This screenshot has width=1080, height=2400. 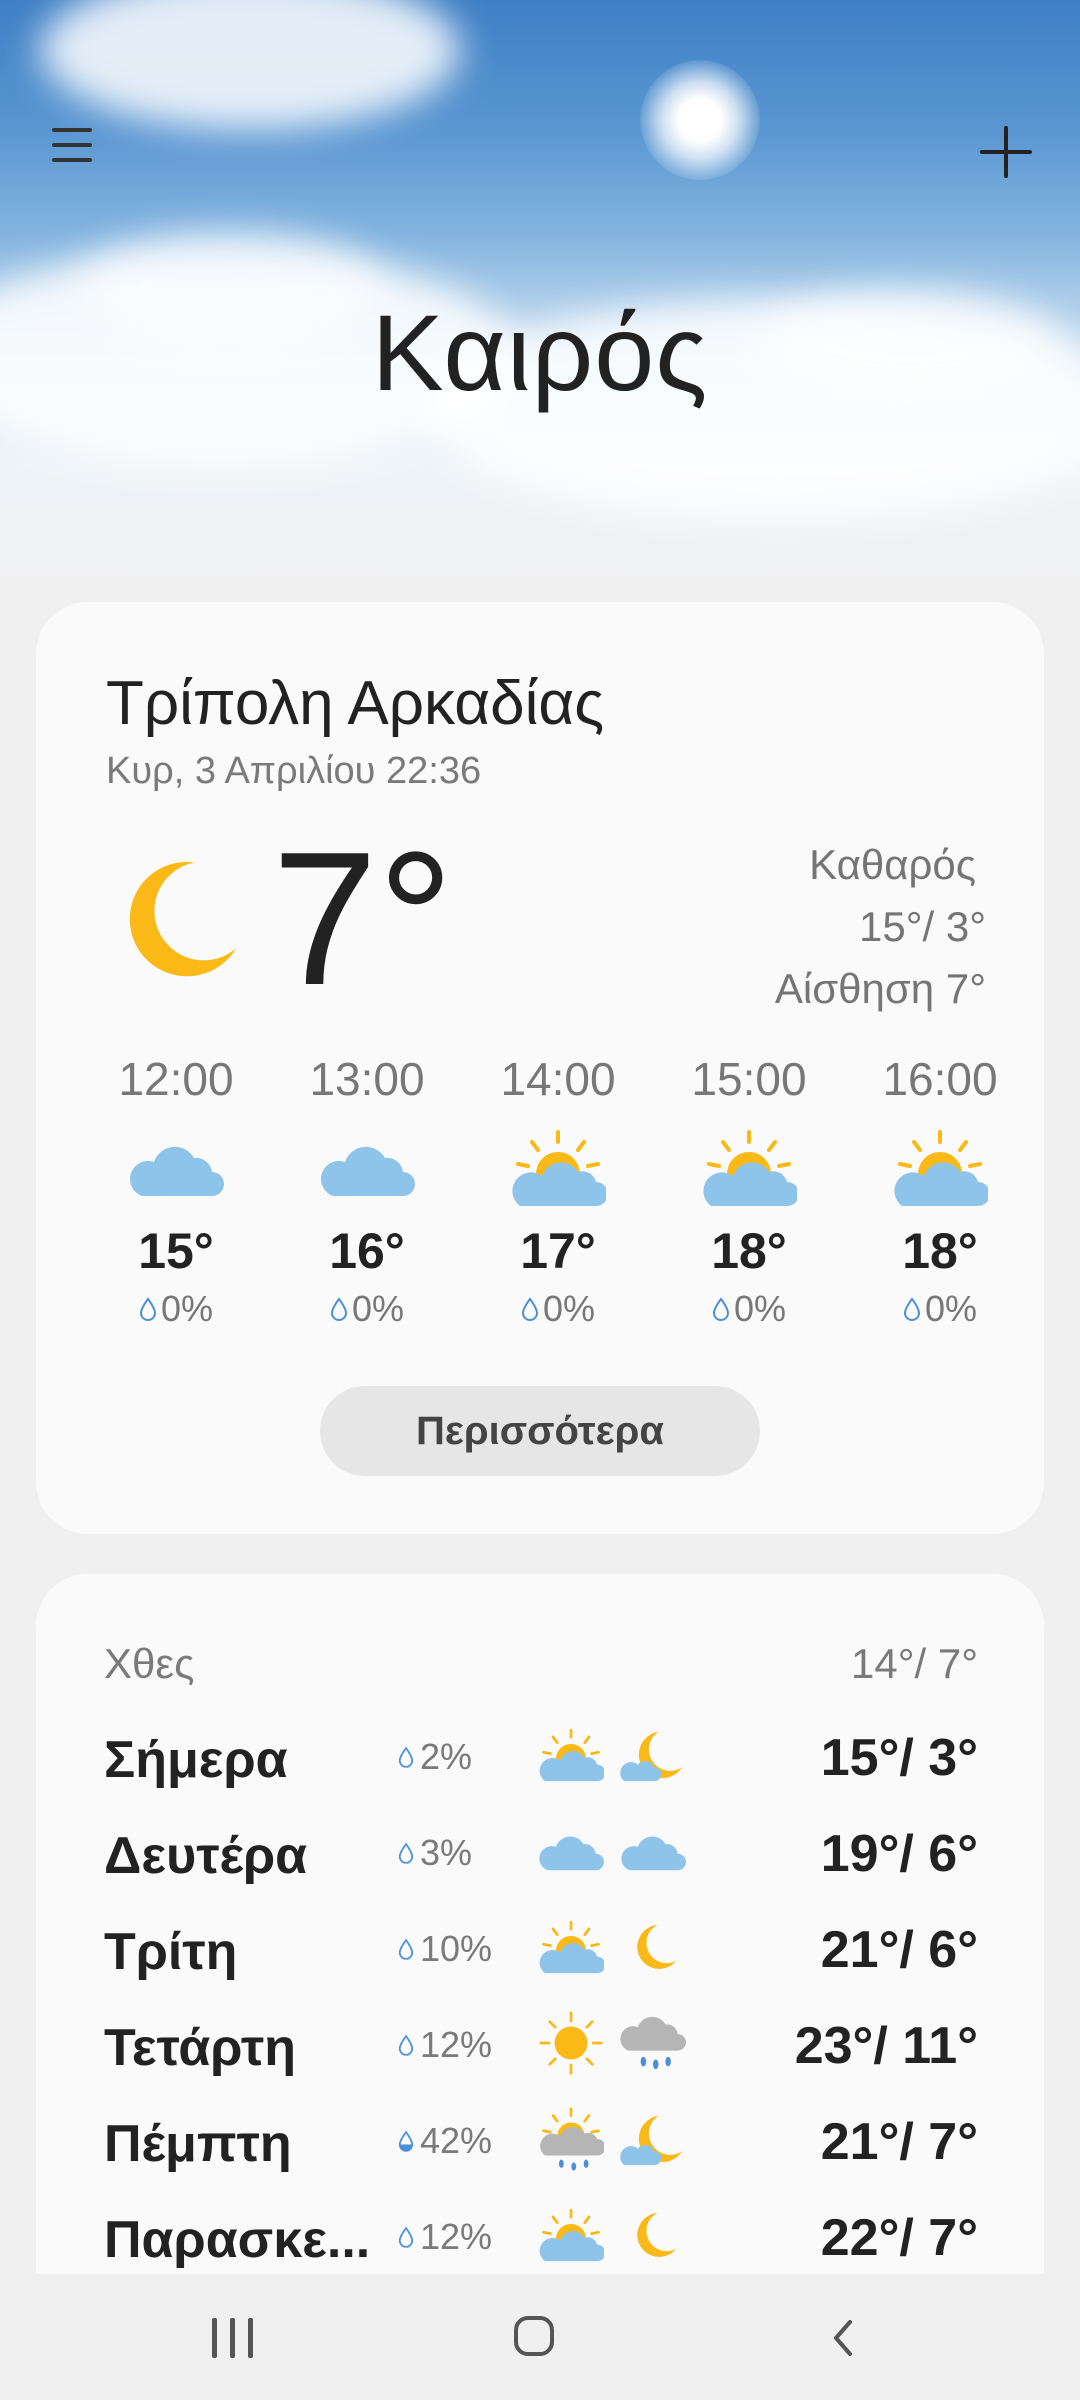 What do you see at coordinates (1006, 152) in the screenshot?
I see `add-location-icon` at bounding box center [1006, 152].